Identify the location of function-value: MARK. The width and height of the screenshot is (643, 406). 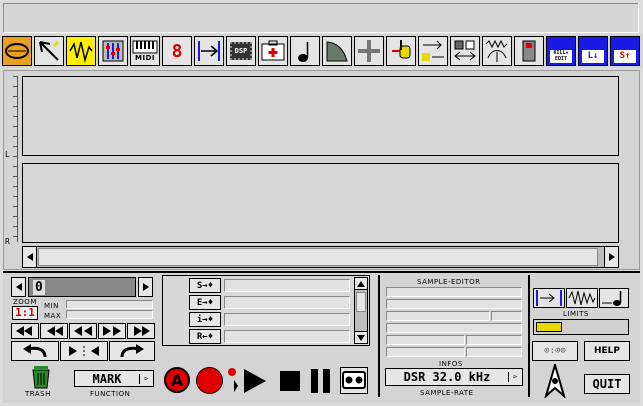
(107, 378).